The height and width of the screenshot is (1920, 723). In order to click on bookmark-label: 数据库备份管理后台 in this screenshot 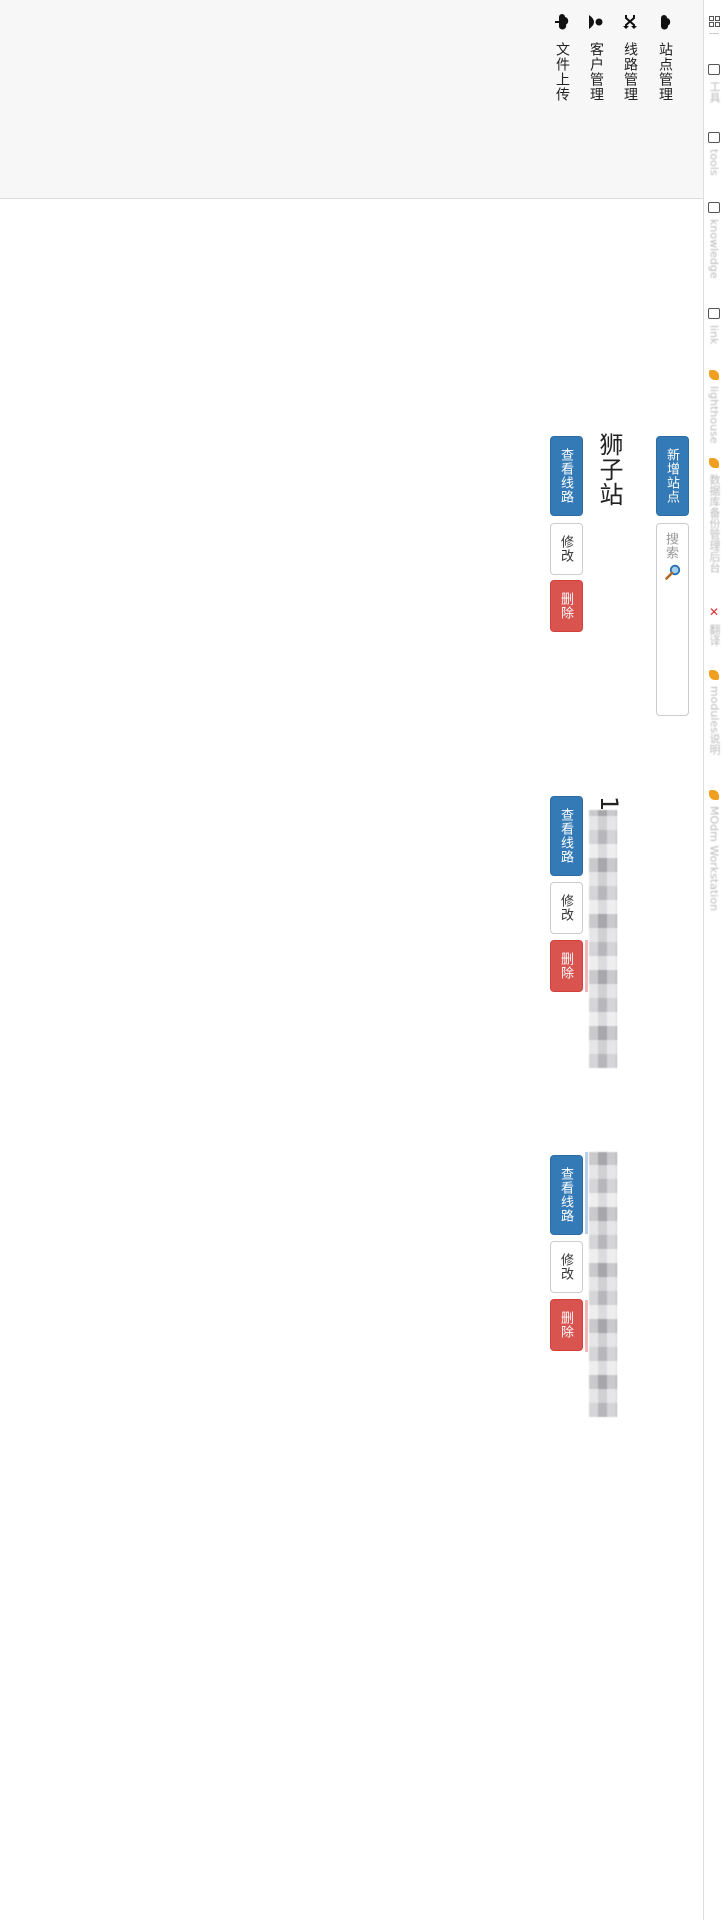, I will do `click(714, 523)`.